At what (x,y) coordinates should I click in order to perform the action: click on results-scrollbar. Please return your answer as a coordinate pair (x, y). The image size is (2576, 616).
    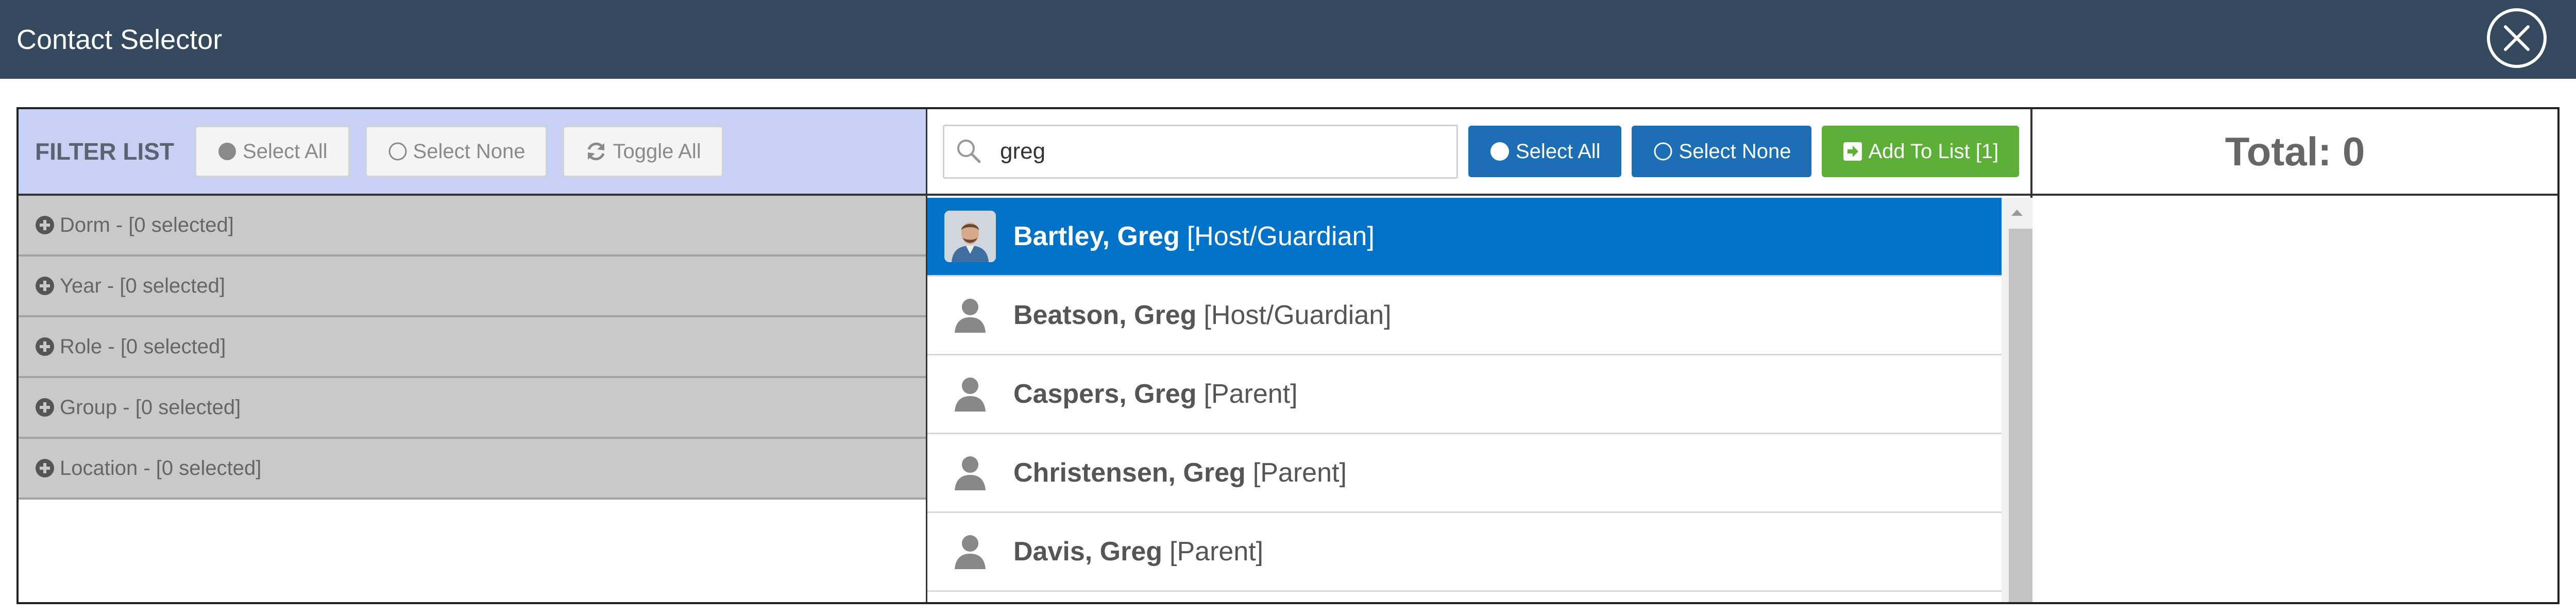
    Looking at the image, I should click on (2017, 400).